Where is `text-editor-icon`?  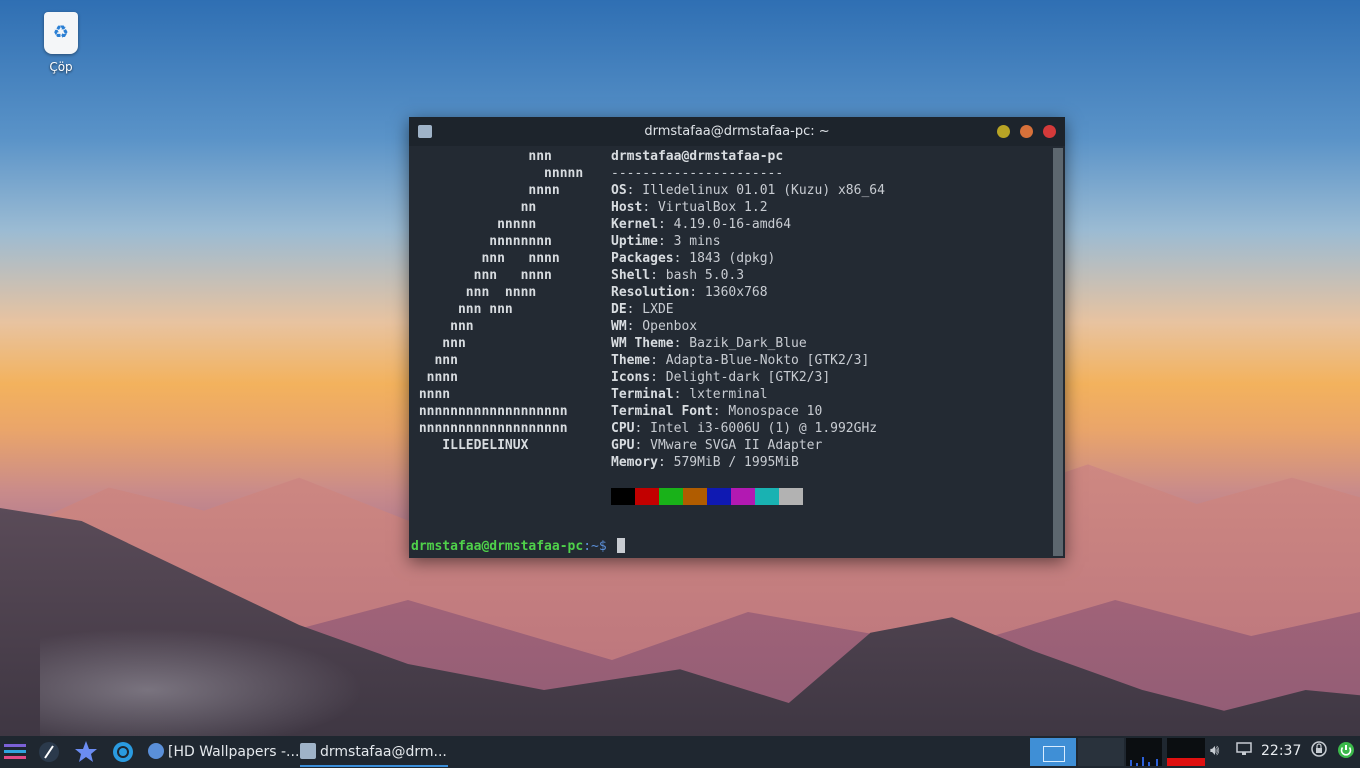
text-editor-icon is located at coordinates (49, 752).